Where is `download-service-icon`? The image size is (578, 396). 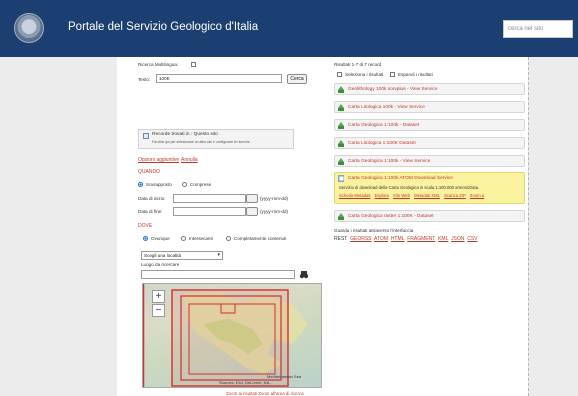 download-service-icon is located at coordinates (341, 178).